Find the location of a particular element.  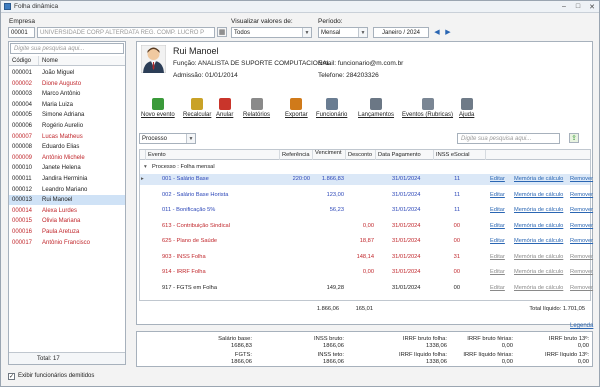

valores-select: Todos ▼ is located at coordinates (271, 32).